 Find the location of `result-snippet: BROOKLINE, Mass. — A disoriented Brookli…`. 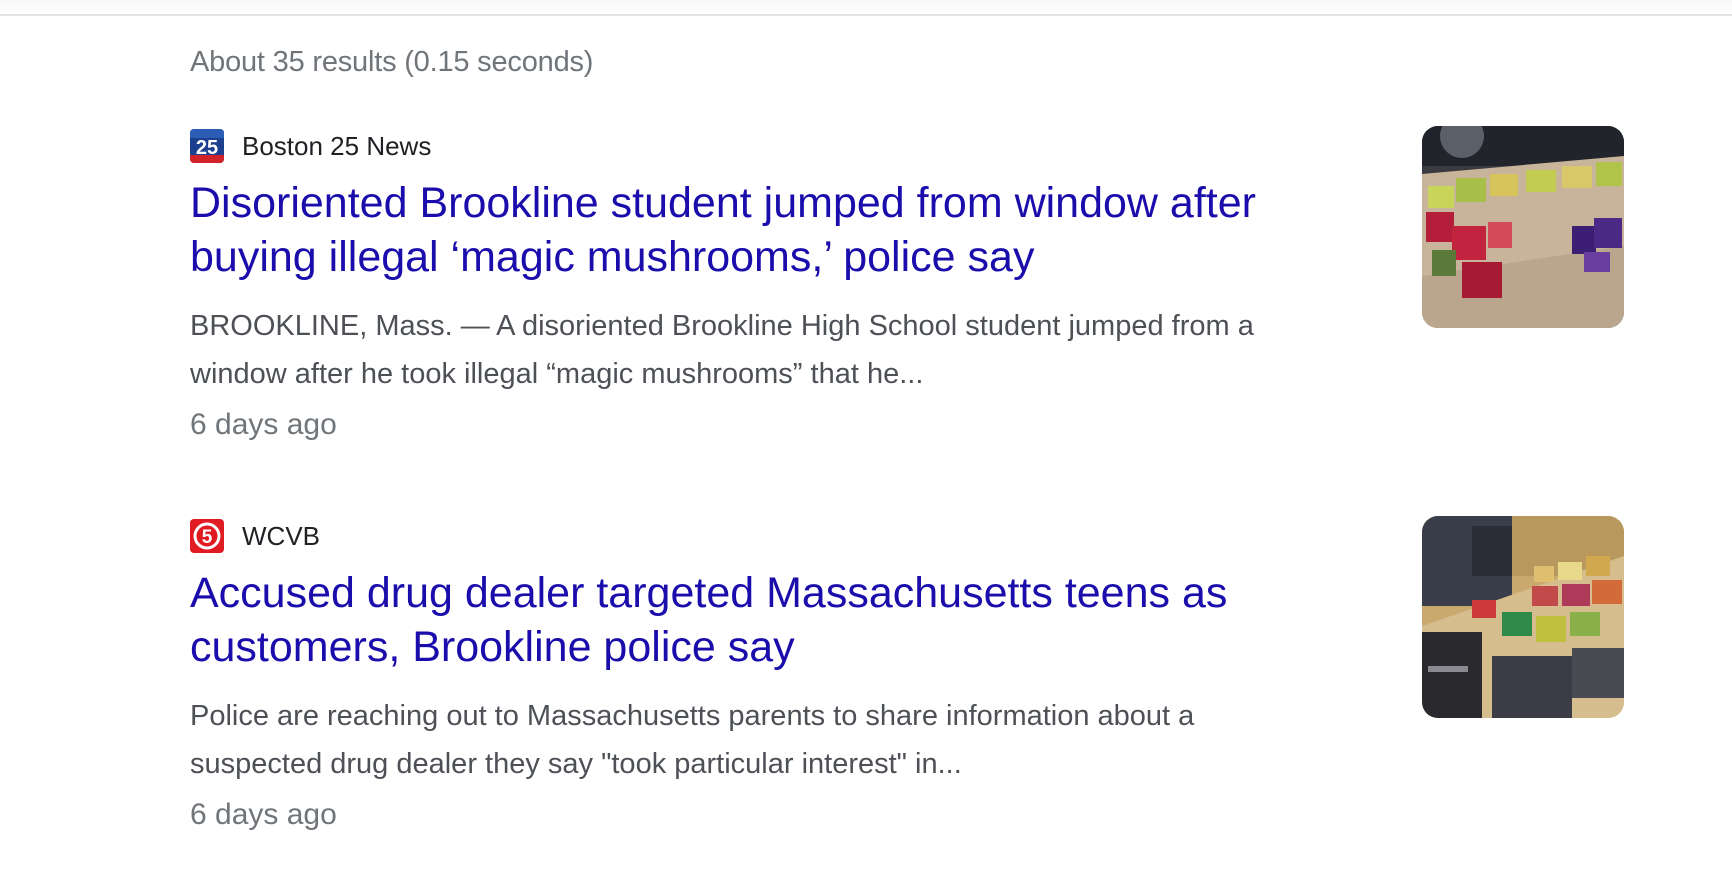

result-snippet: BROOKLINE, Mass. — A disoriented Brookli… is located at coordinates (722, 350).